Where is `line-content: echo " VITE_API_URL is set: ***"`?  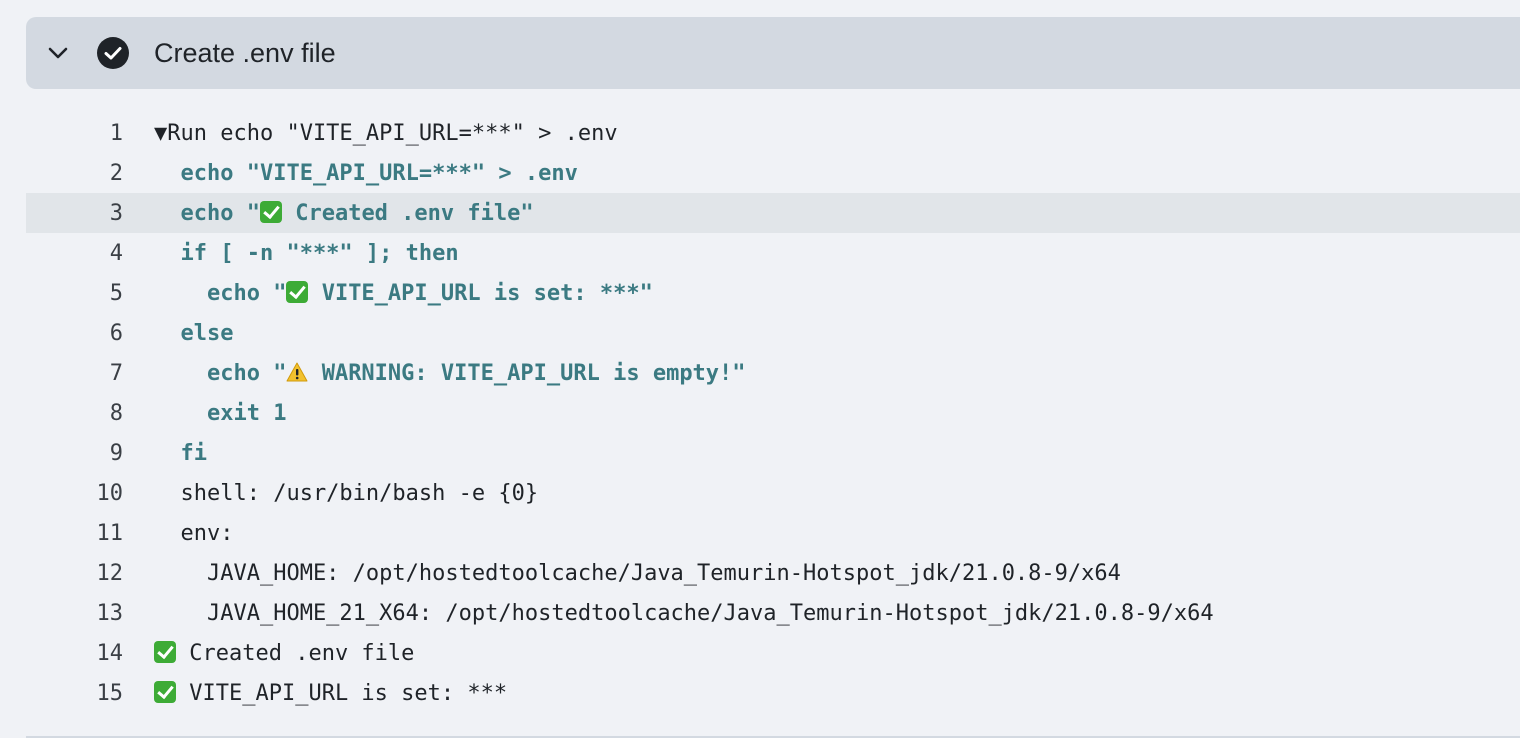
line-content: echo " VITE_API_URL is set: ***" is located at coordinates (403, 293).